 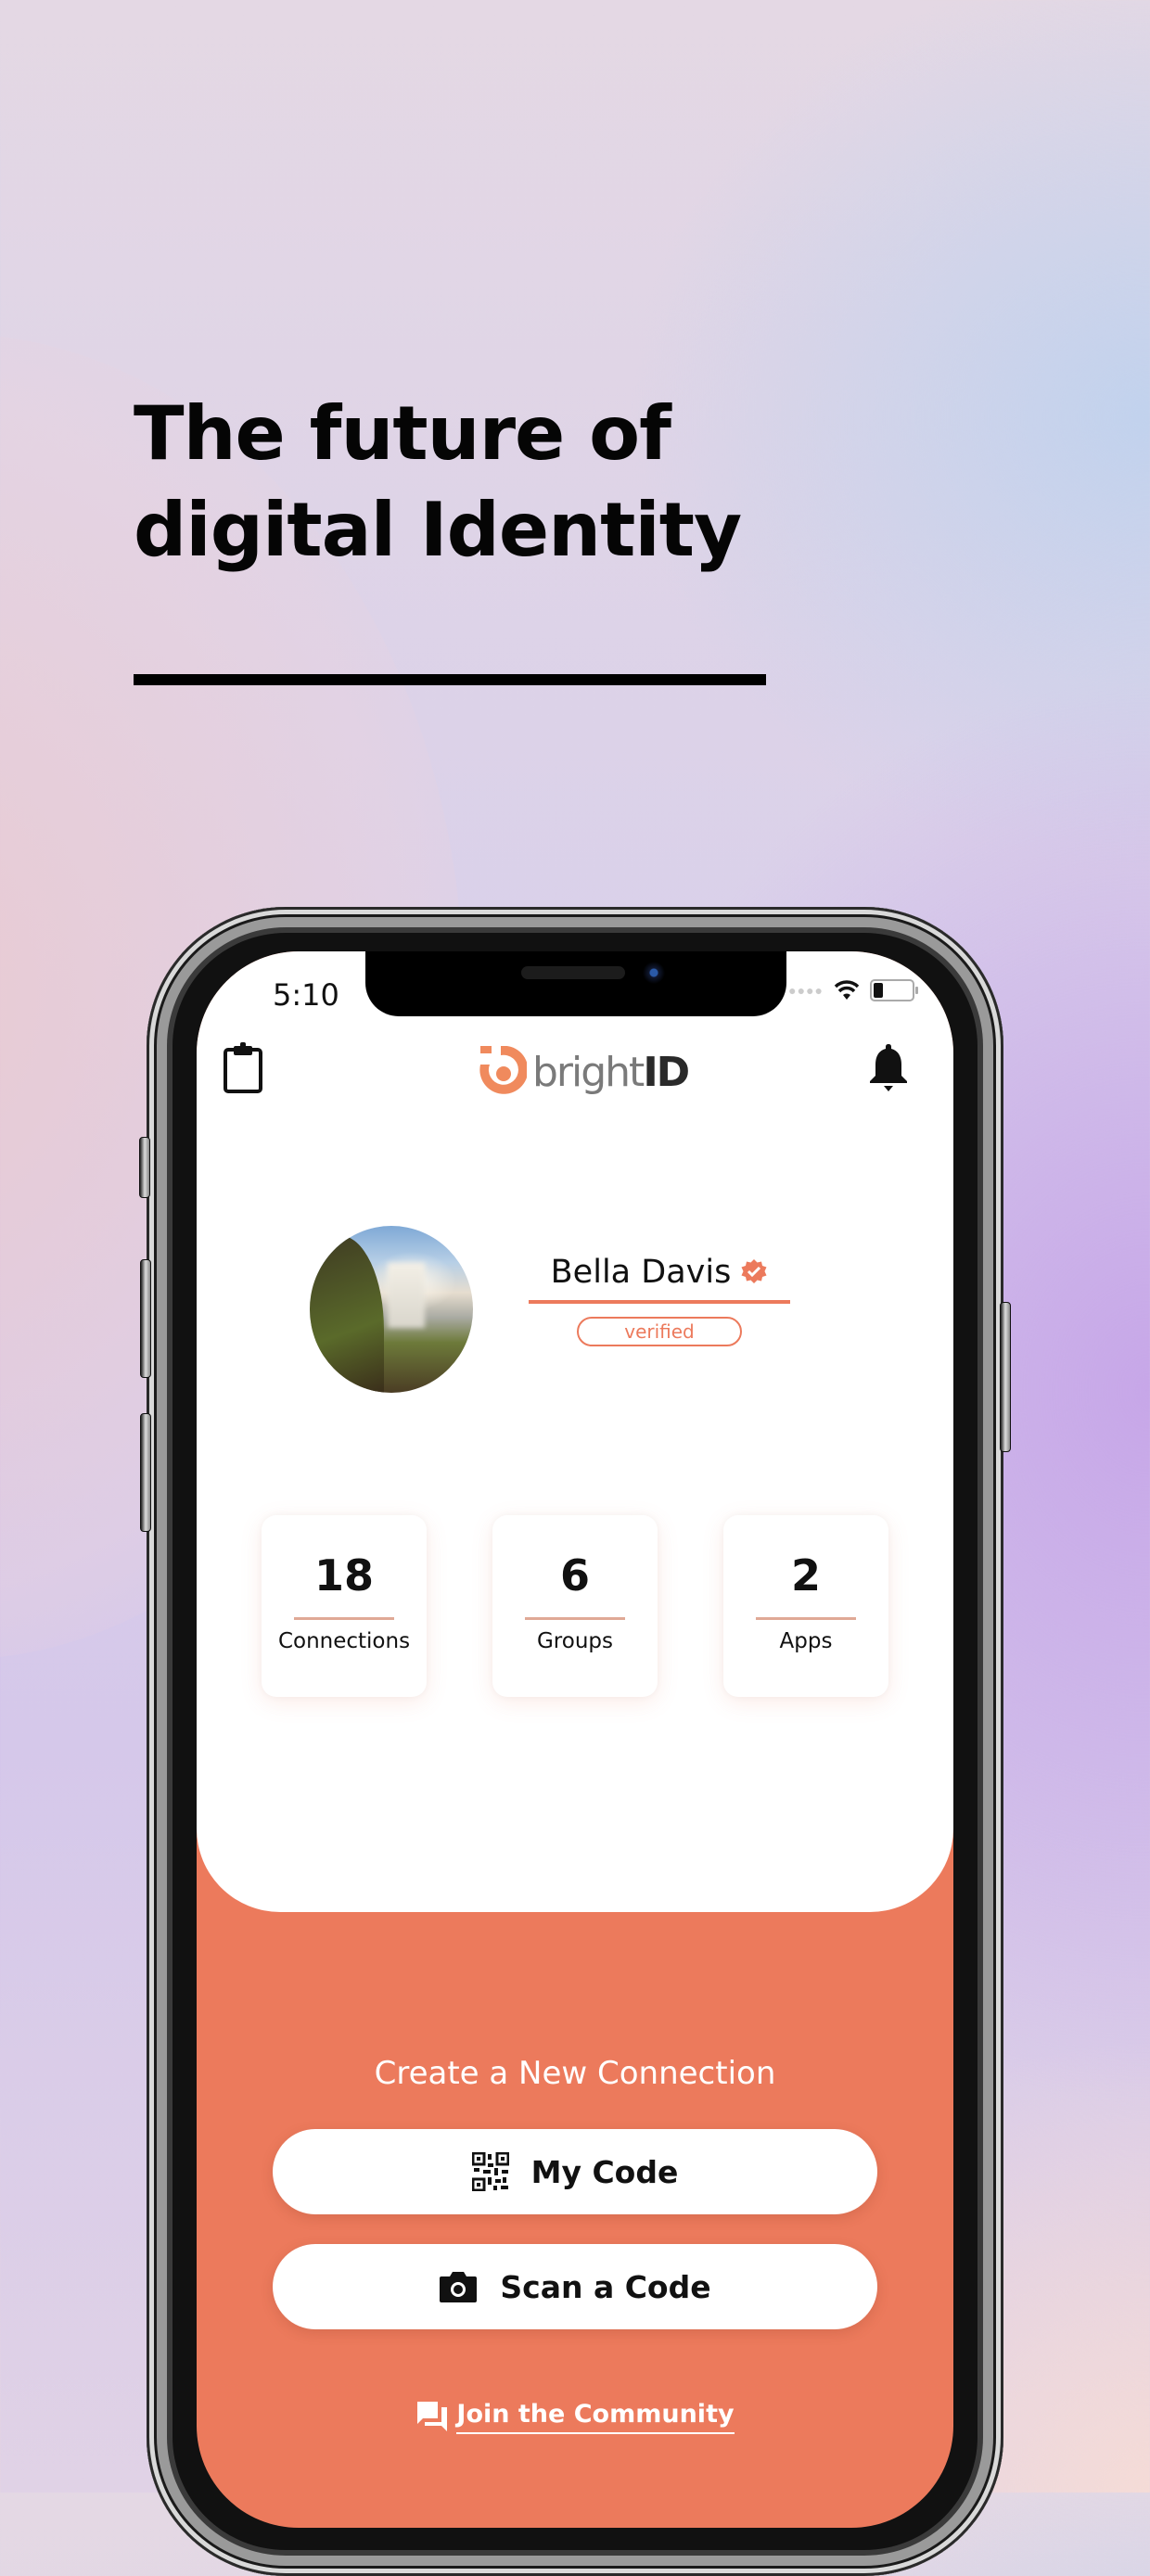 I want to click on logo-text-bright: bright, so click(x=588, y=1072).